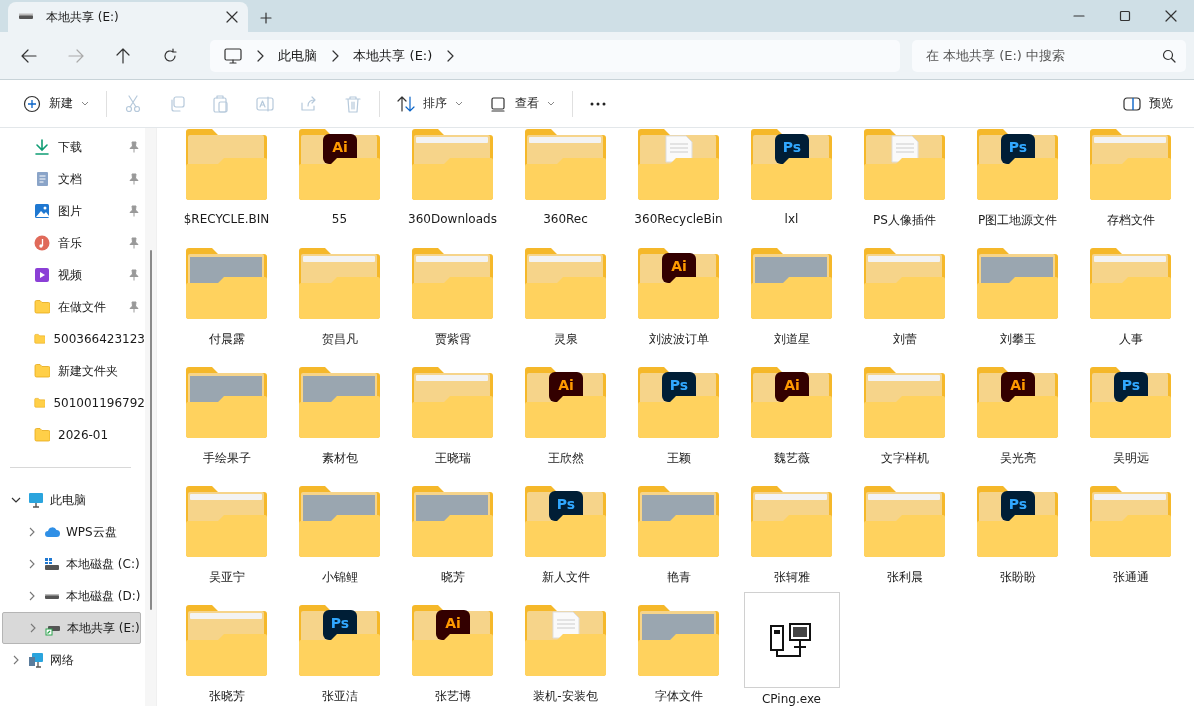 Image resolution: width=1194 pixels, height=706 pixels. Describe the element at coordinates (452, 577) in the screenshot. I see `file-name: 晓芳` at that location.